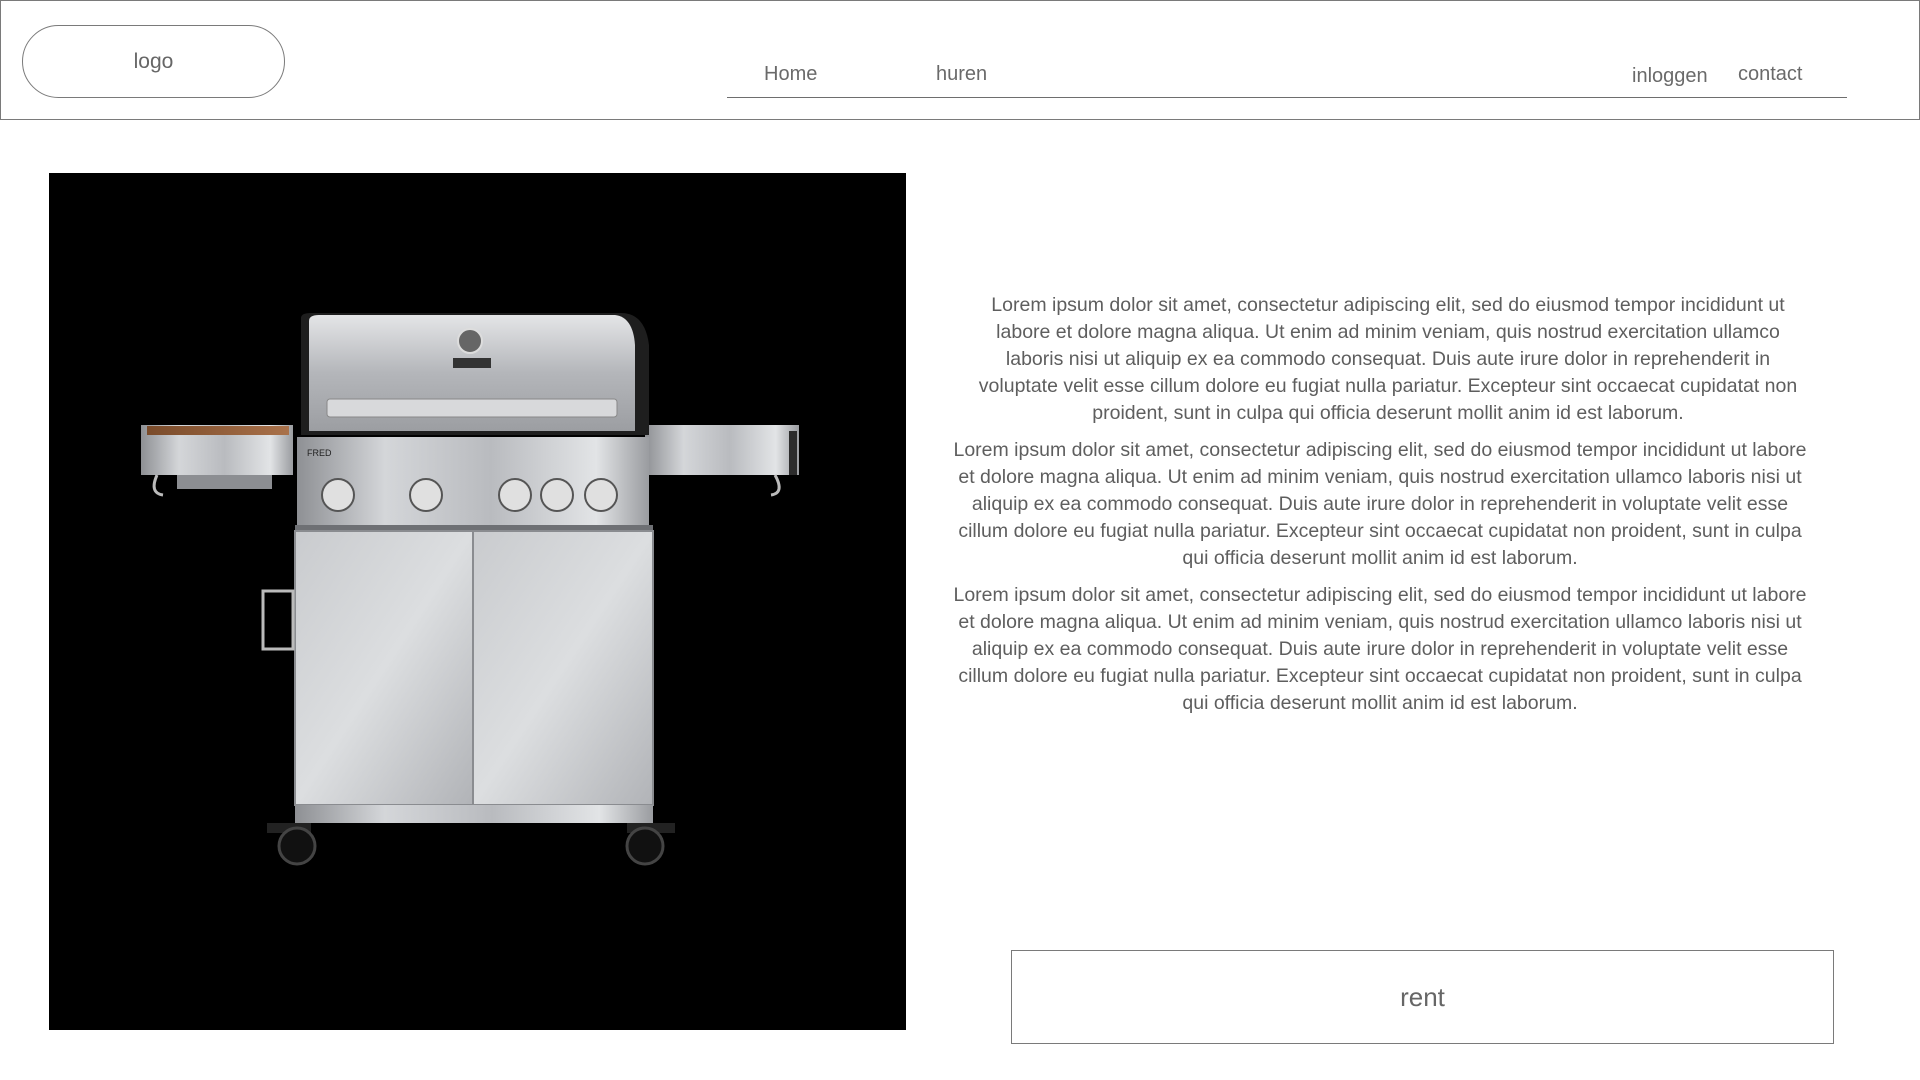 The image size is (1920, 1080). I want to click on nav-home-link: Home, so click(790, 74).